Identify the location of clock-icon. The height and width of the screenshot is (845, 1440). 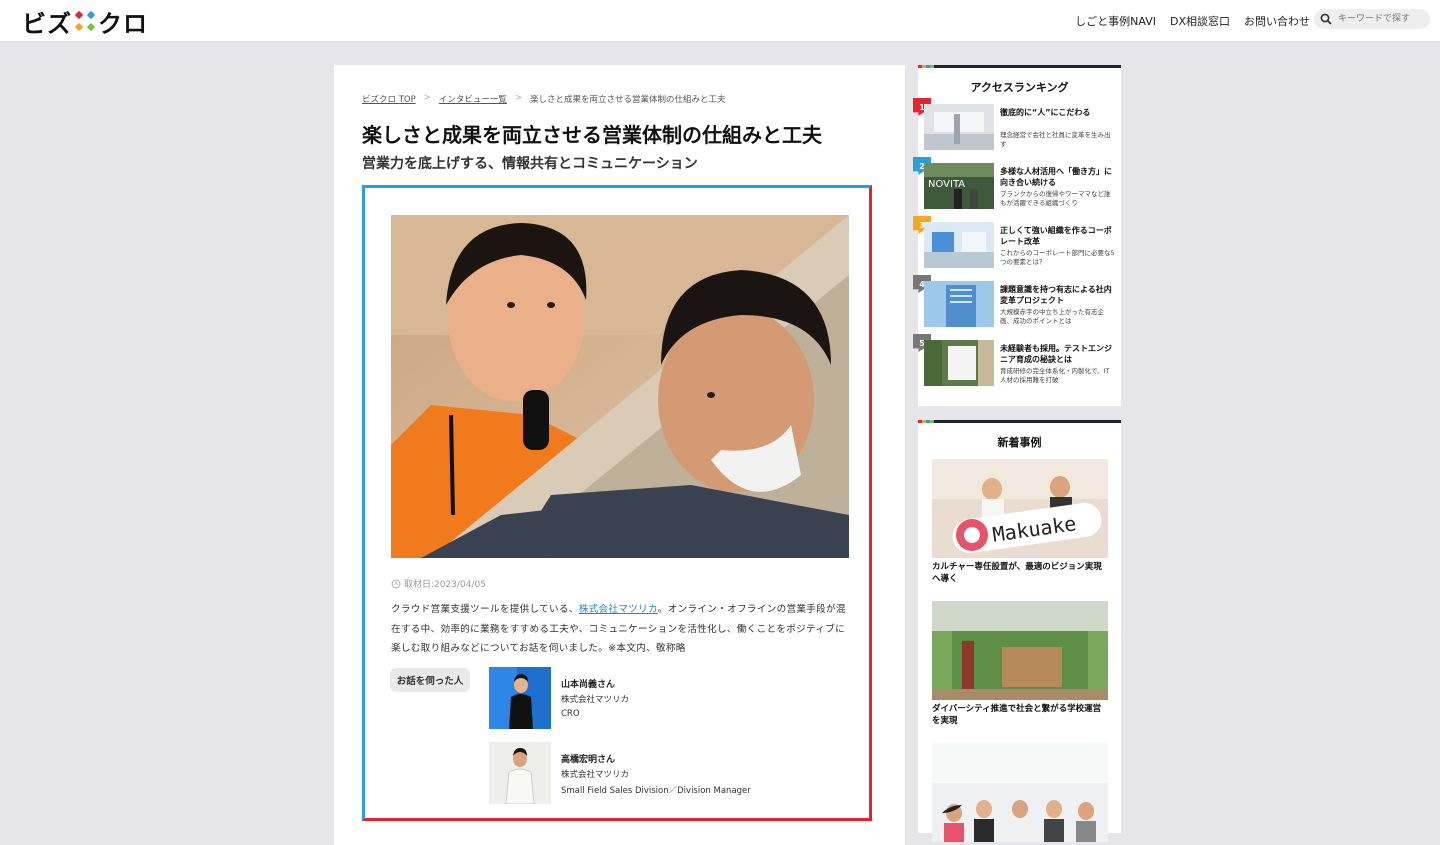
(396, 583).